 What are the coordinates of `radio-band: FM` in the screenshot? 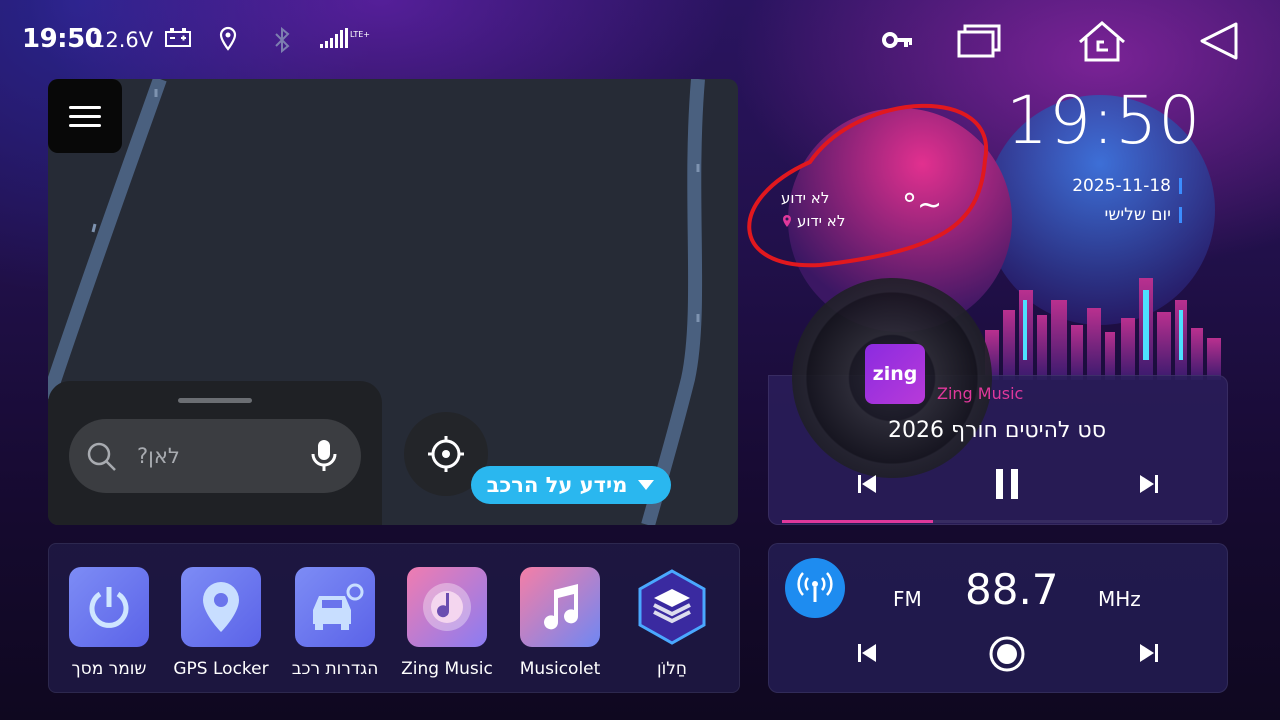 It's located at (907, 599).